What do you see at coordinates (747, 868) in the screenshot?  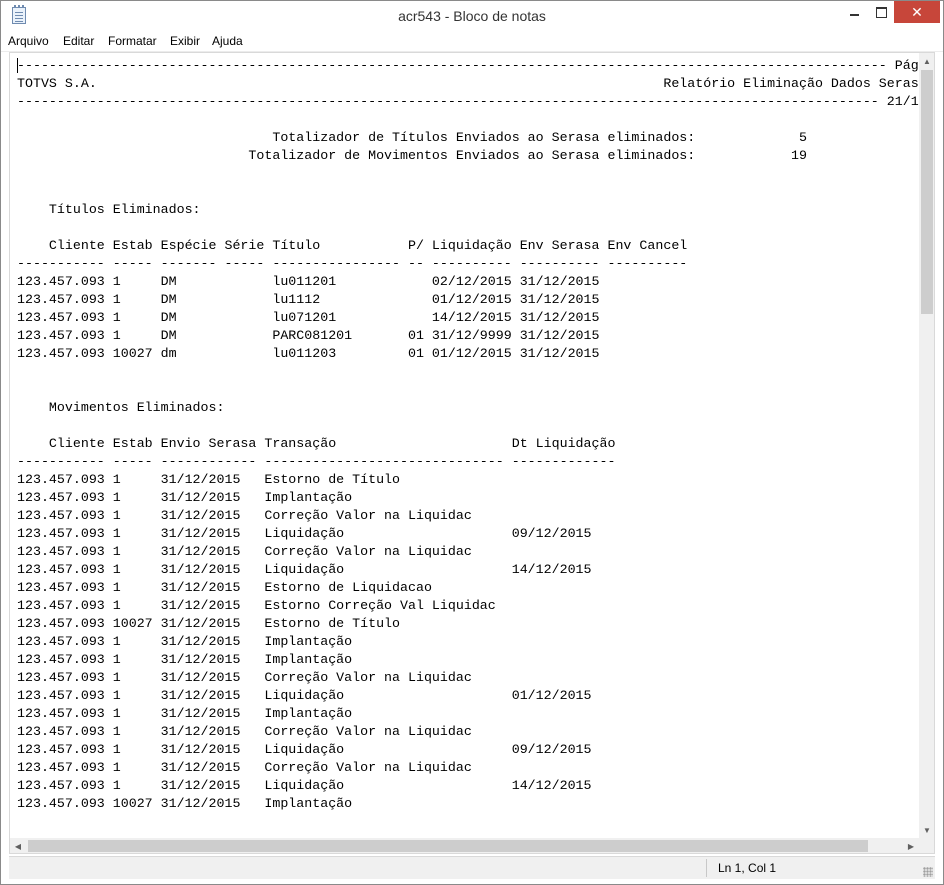 I see `cursor-position: Ln 1, Col 1` at bounding box center [747, 868].